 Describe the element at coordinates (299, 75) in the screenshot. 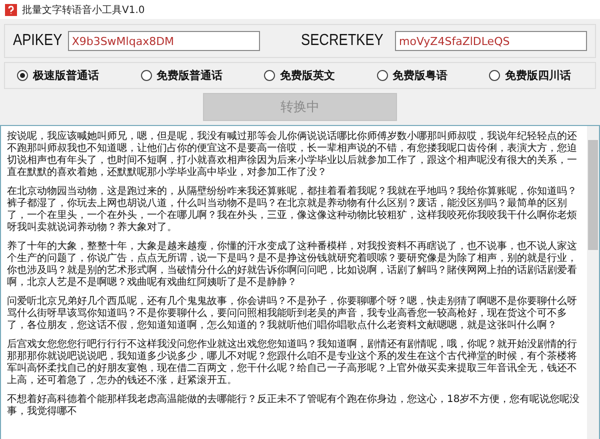

I see `voice-radio-option: 免费版英文` at that location.